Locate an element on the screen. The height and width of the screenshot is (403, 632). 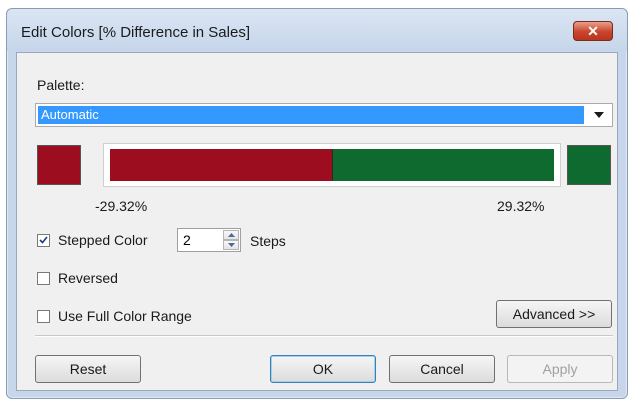
reversed-option: Reversed is located at coordinates (77, 278).